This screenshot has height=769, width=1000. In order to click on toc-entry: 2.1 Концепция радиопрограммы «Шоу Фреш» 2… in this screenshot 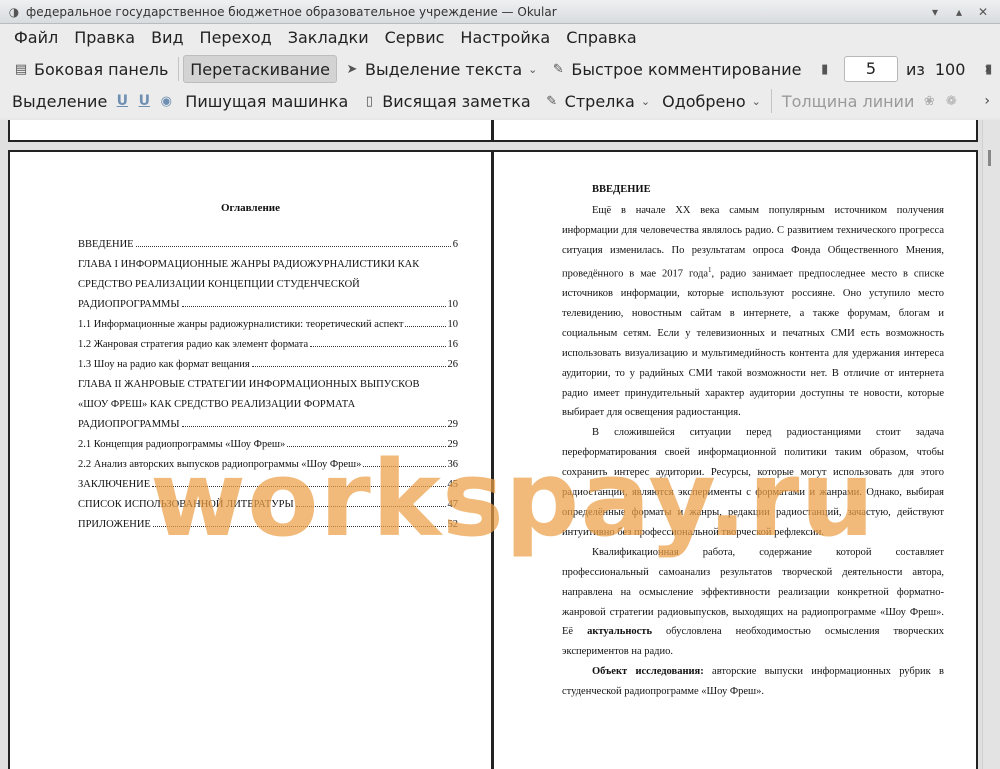, I will do `click(268, 449)`.